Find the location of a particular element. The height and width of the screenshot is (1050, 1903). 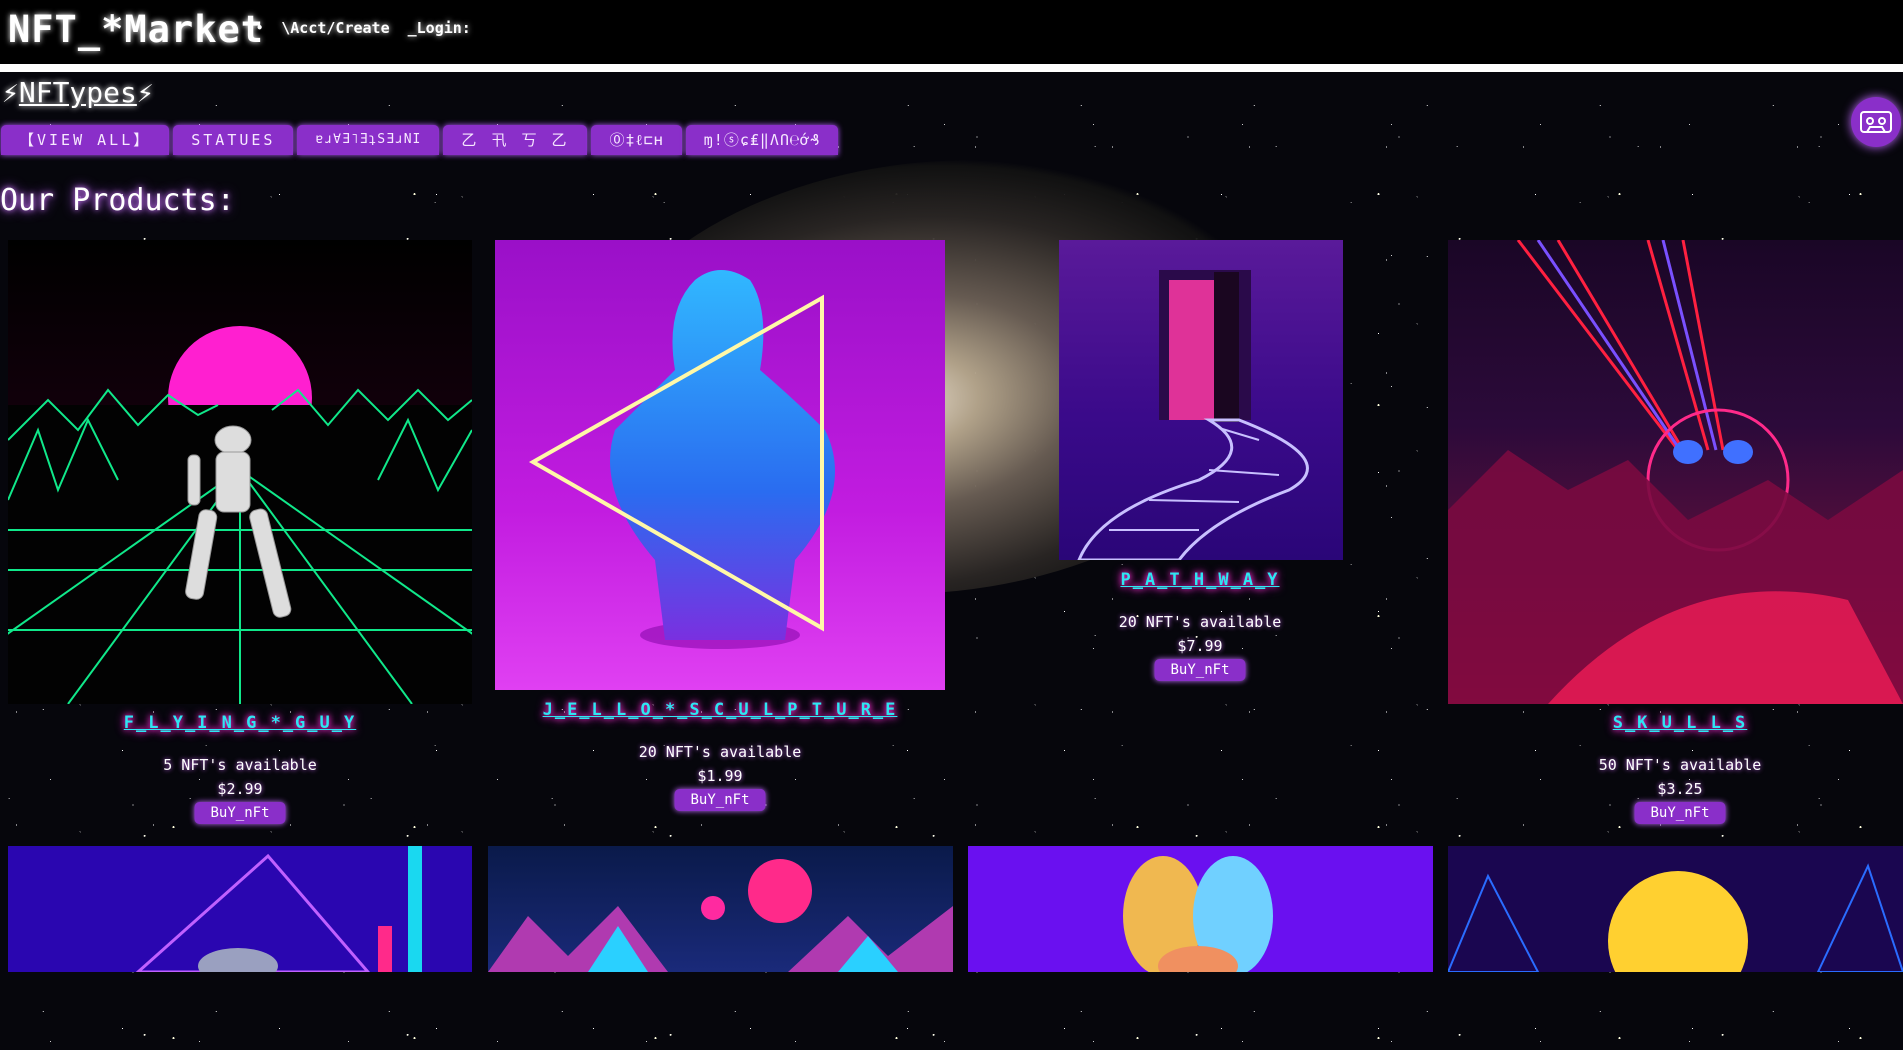

product-price: $3.25 is located at coordinates (1680, 789).